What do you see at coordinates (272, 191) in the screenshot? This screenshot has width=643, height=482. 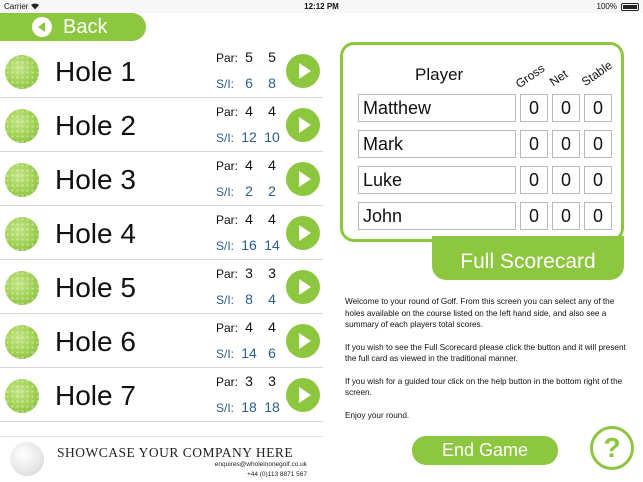 I see `si-value-back: 2` at bounding box center [272, 191].